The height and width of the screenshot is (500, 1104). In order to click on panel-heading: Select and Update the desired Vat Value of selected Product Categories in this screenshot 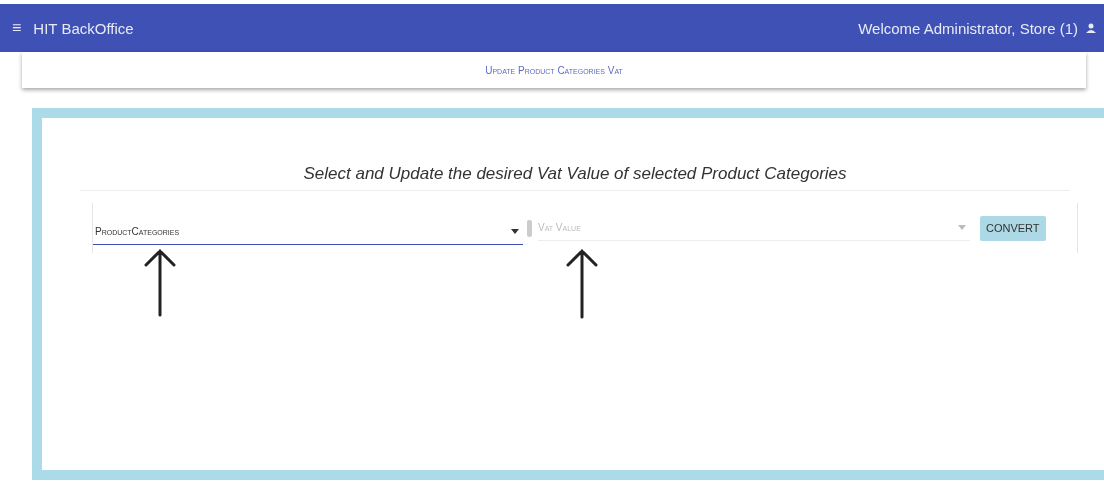, I will do `click(575, 177)`.